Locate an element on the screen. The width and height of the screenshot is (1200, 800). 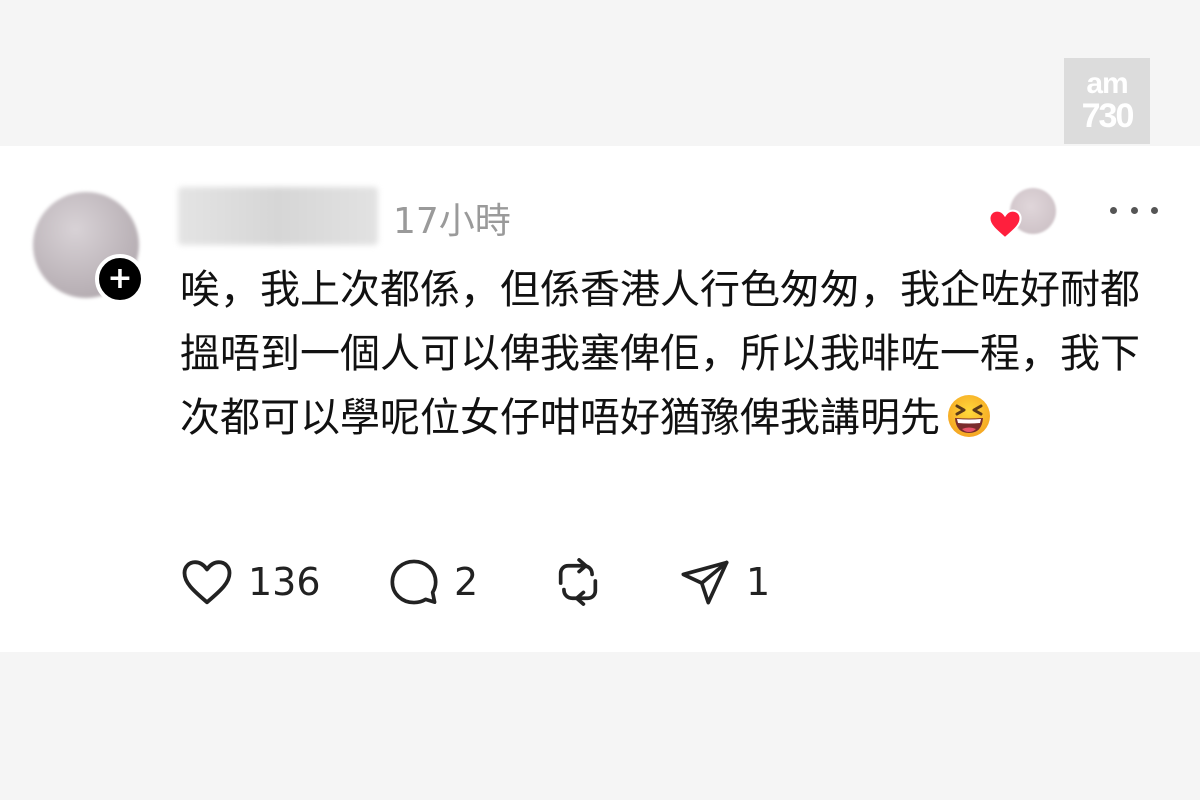
heart-outline-icon is located at coordinates (207, 582).